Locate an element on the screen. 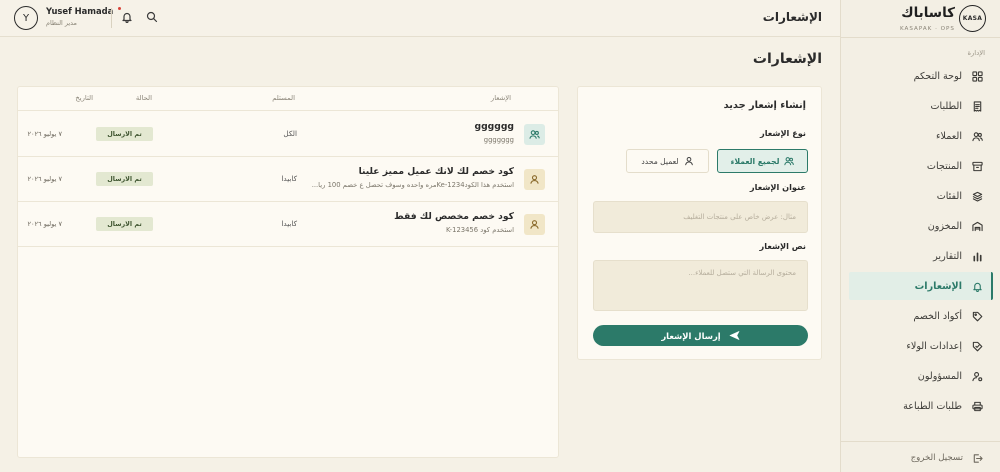 This screenshot has width=1000, height=472. brand-name: كاساباك is located at coordinates (928, 13).